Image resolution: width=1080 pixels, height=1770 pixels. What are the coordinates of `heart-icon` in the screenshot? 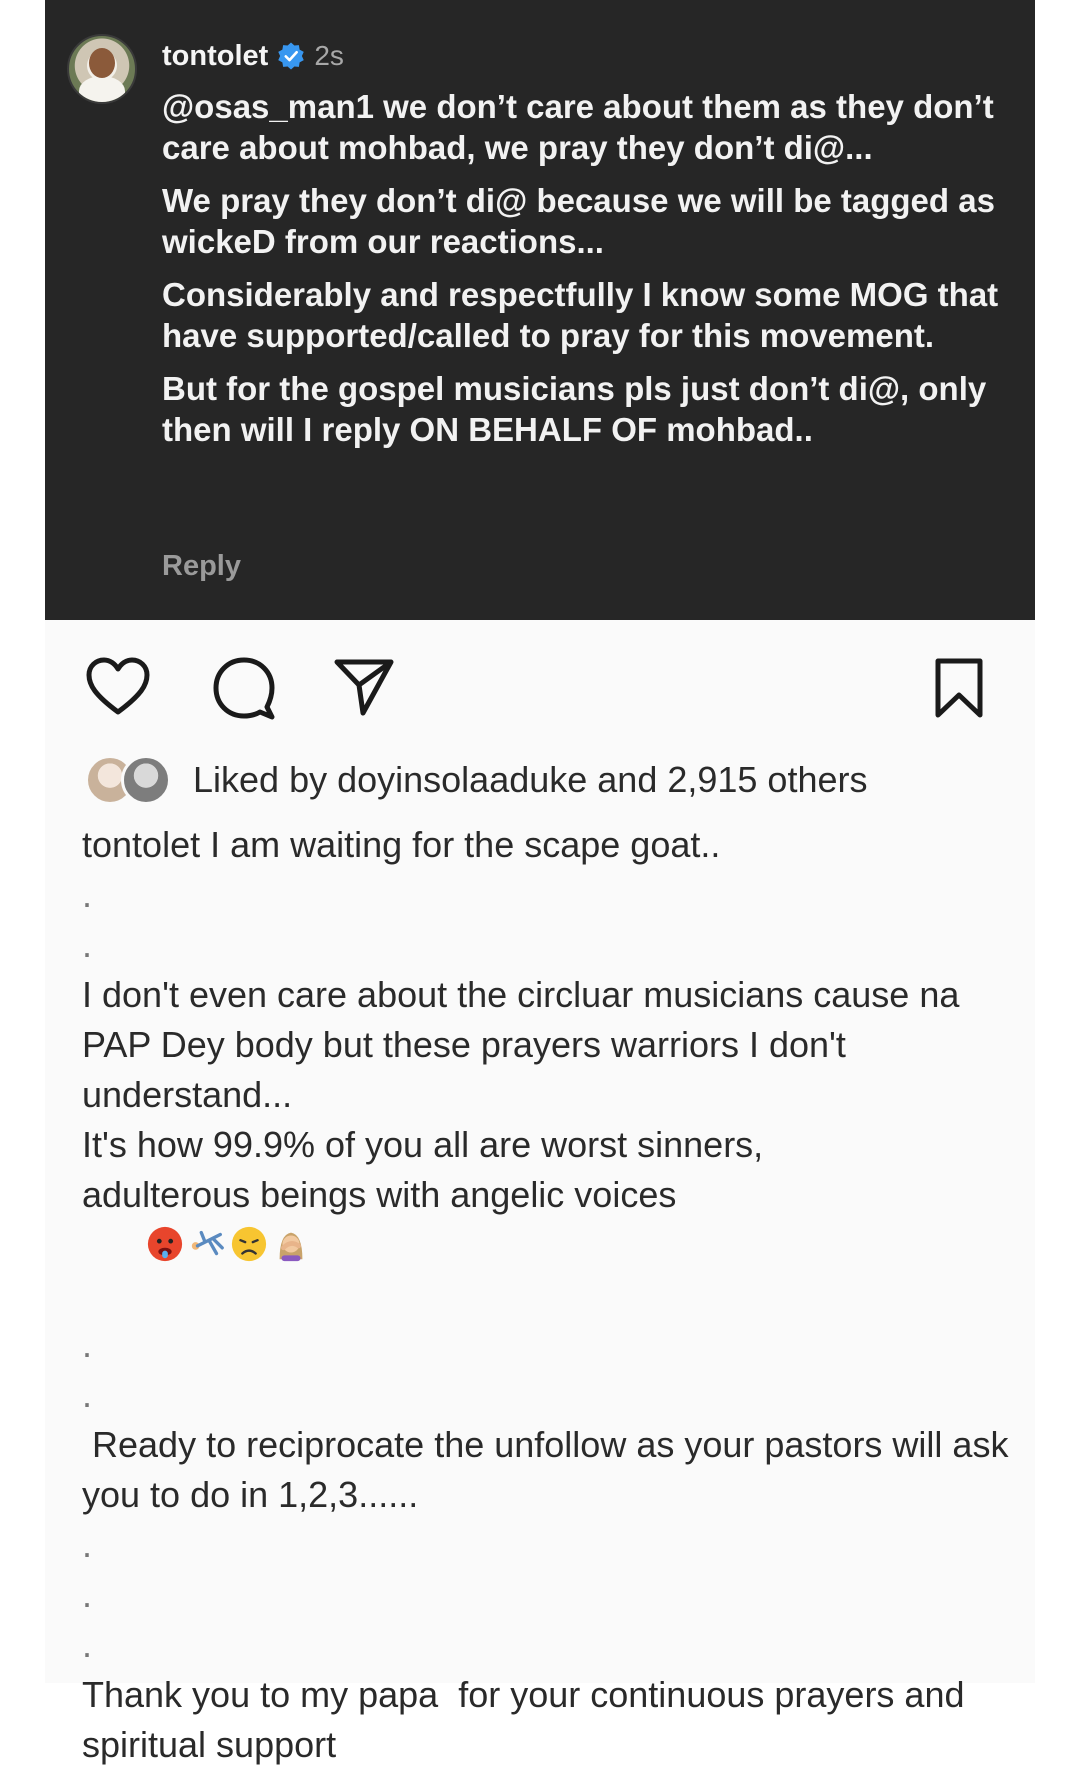 It's located at (118, 687).